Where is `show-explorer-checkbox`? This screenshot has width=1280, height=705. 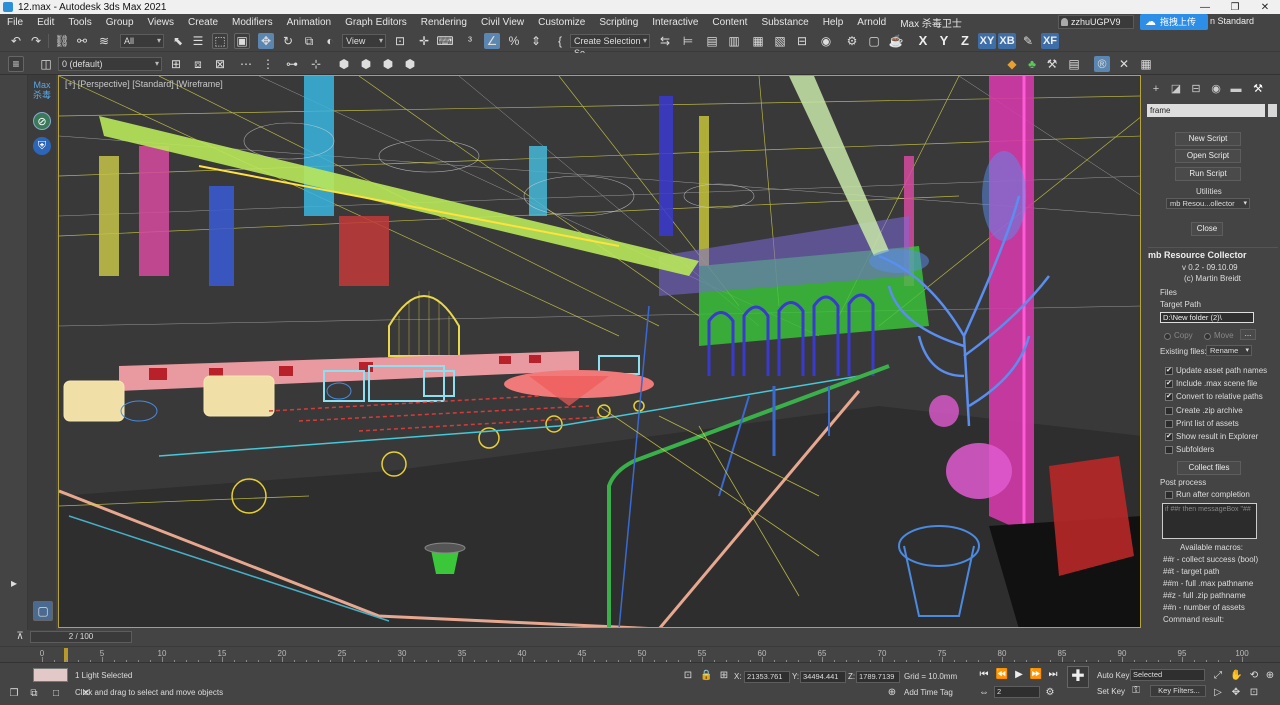 show-explorer-checkbox is located at coordinates (1169, 436).